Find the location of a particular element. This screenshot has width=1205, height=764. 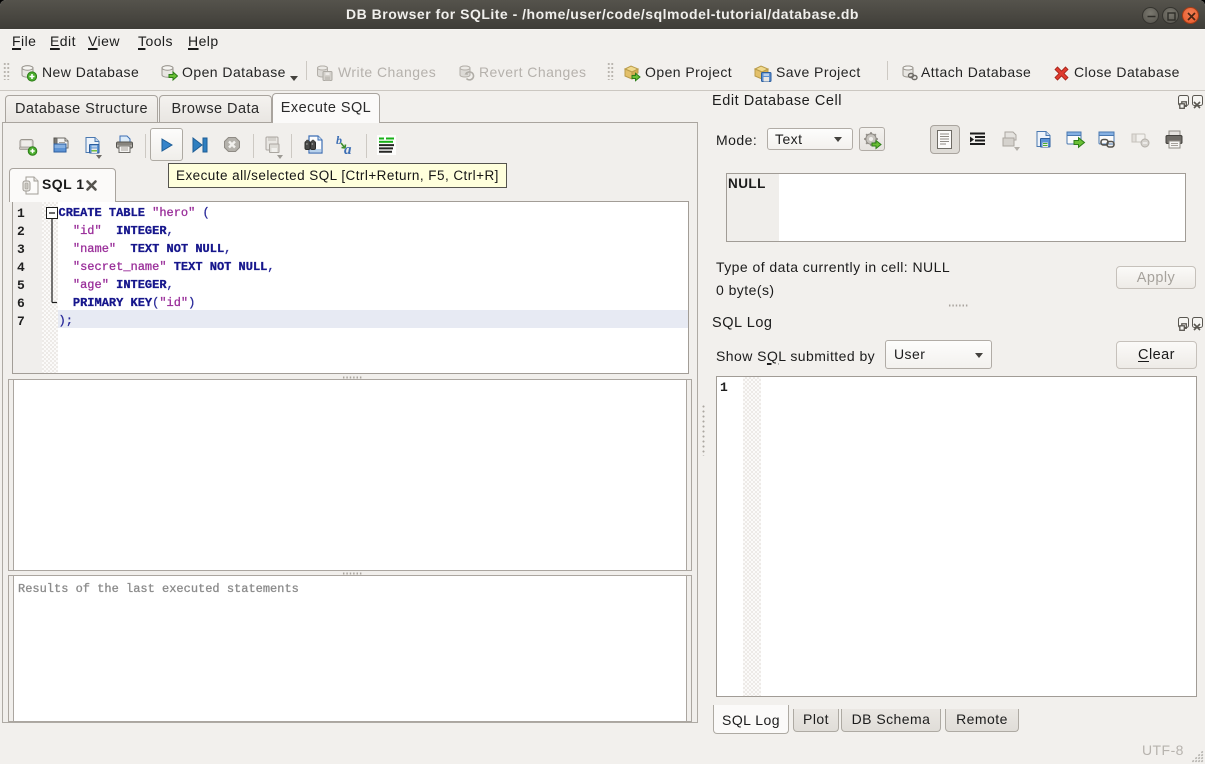

svg-text: b is located at coordinates (339, 140).